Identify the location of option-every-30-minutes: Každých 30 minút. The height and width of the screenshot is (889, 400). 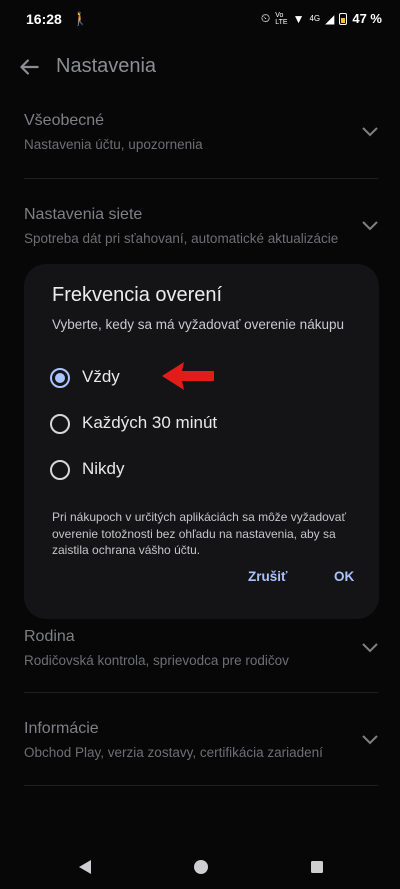
(204, 424).